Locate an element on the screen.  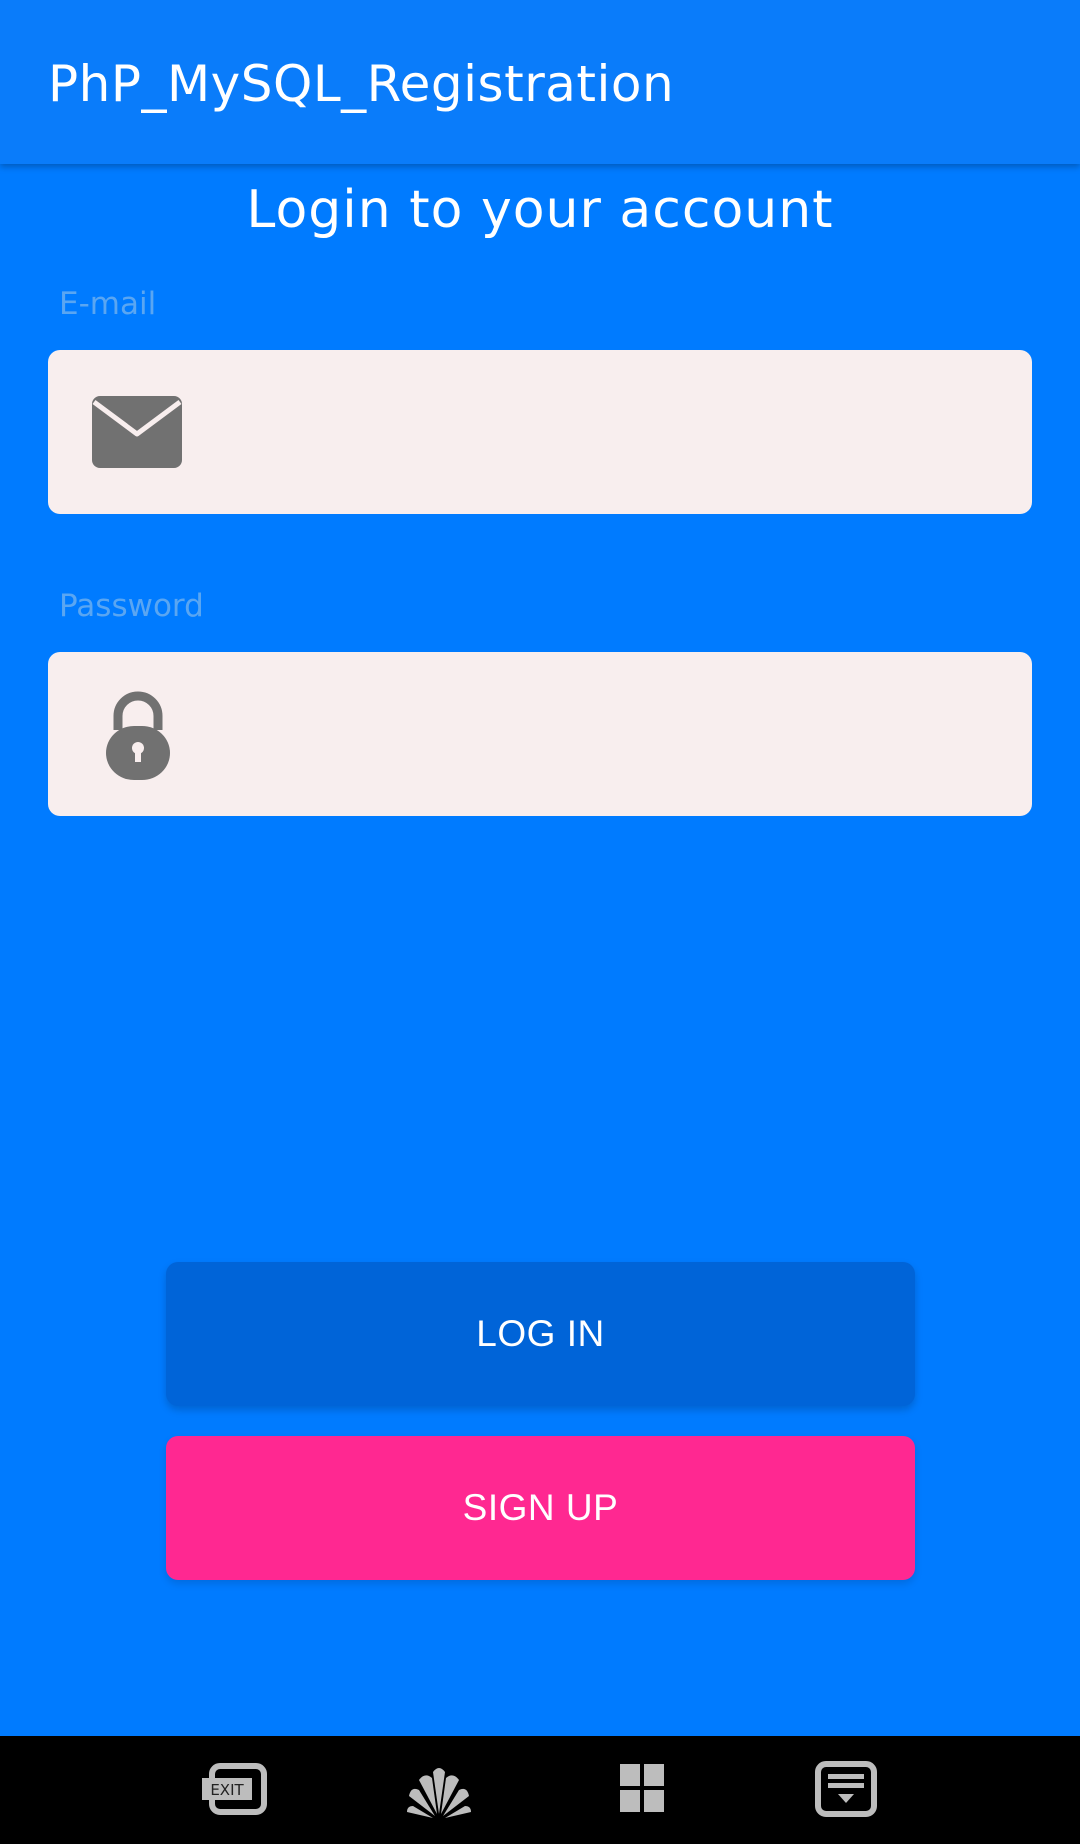
envelope-icon is located at coordinates (137, 432).